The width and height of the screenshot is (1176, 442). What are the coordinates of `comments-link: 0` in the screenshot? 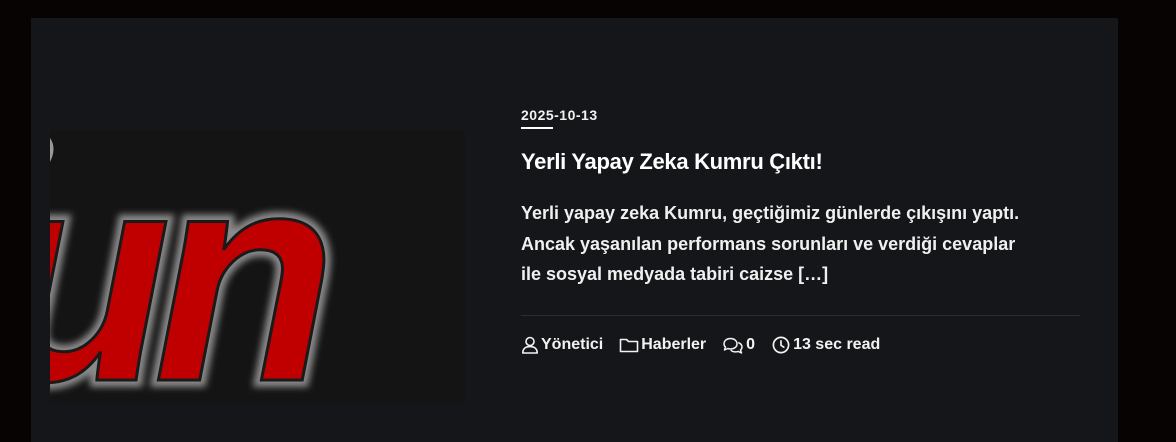 It's located at (738, 345).